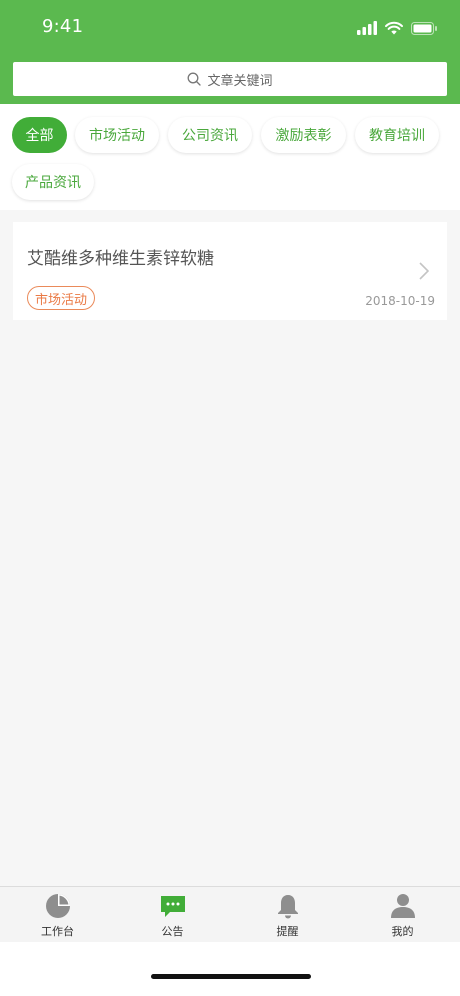  I want to click on article-card: 艾酷维多种维生素锌软糖 市场活动 2018-10-19, so click(230, 271).